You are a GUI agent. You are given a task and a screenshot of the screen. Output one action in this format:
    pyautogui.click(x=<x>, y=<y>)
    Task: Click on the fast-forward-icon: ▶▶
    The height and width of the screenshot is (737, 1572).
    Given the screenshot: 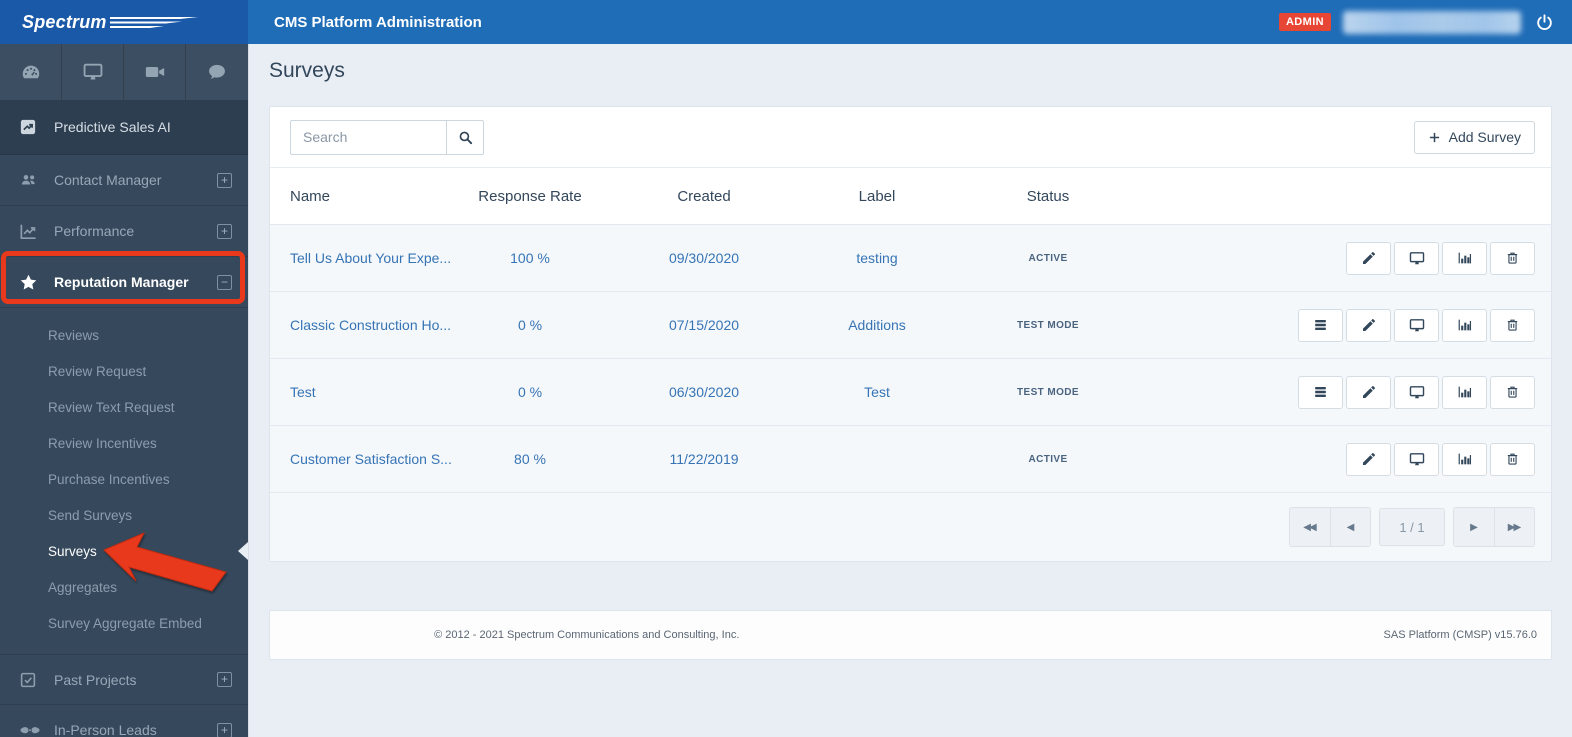 What is the action you would take?
    pyautogui.click(x=1514, y=527)
    